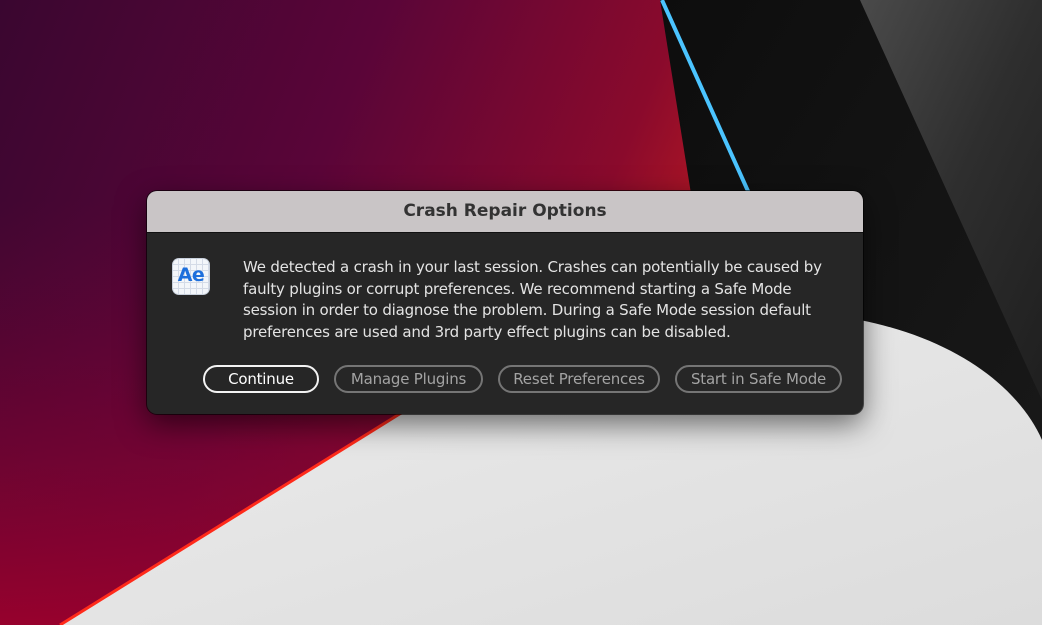 This screenshot has width=1042, height=625. I want to click on dialog-title: Crash Repair Options, so click(505, 211).